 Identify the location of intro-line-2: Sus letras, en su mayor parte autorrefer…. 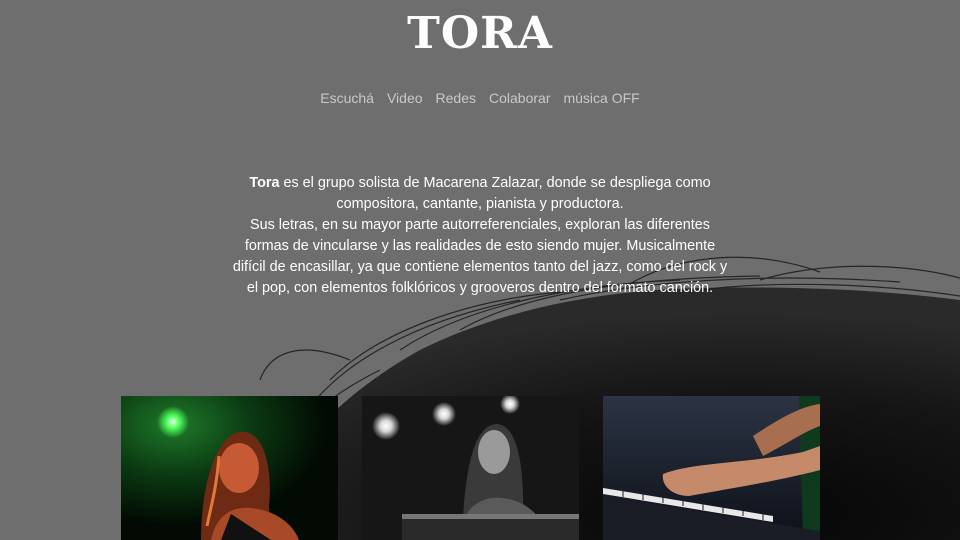
(480, 256).